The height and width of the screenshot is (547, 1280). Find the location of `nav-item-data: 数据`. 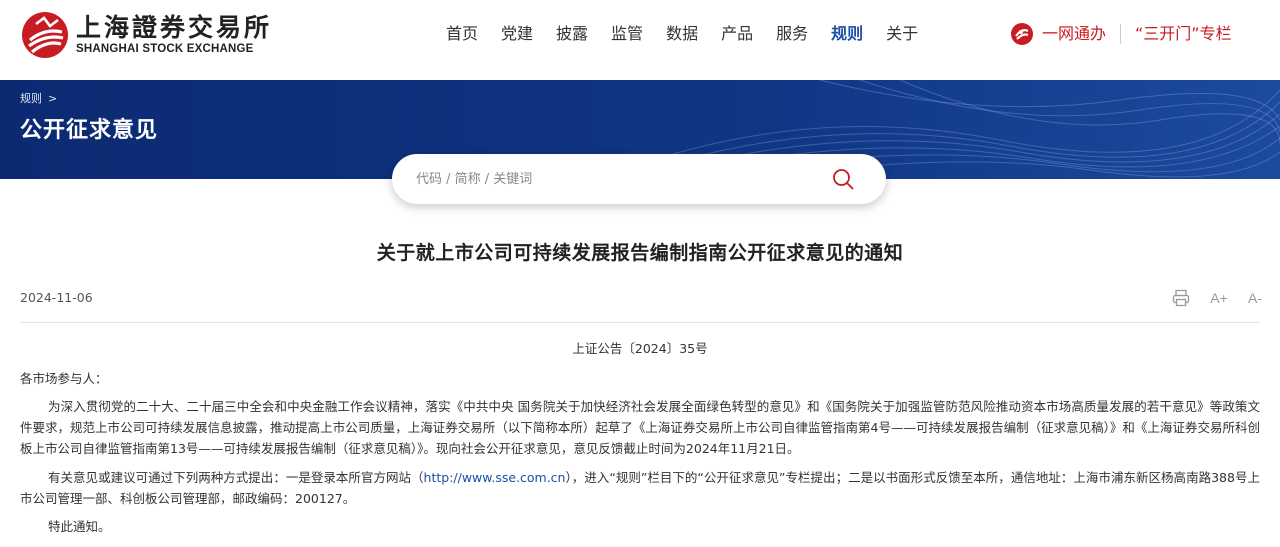

nav-item-data: 数据 is located at coordinates (682, 34).